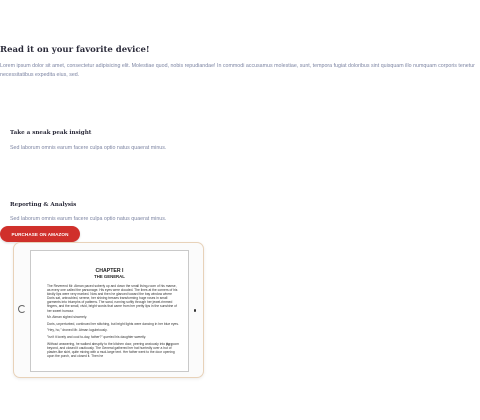  I want to click on chapter-title: THE GENERAL, so click(109, 276).